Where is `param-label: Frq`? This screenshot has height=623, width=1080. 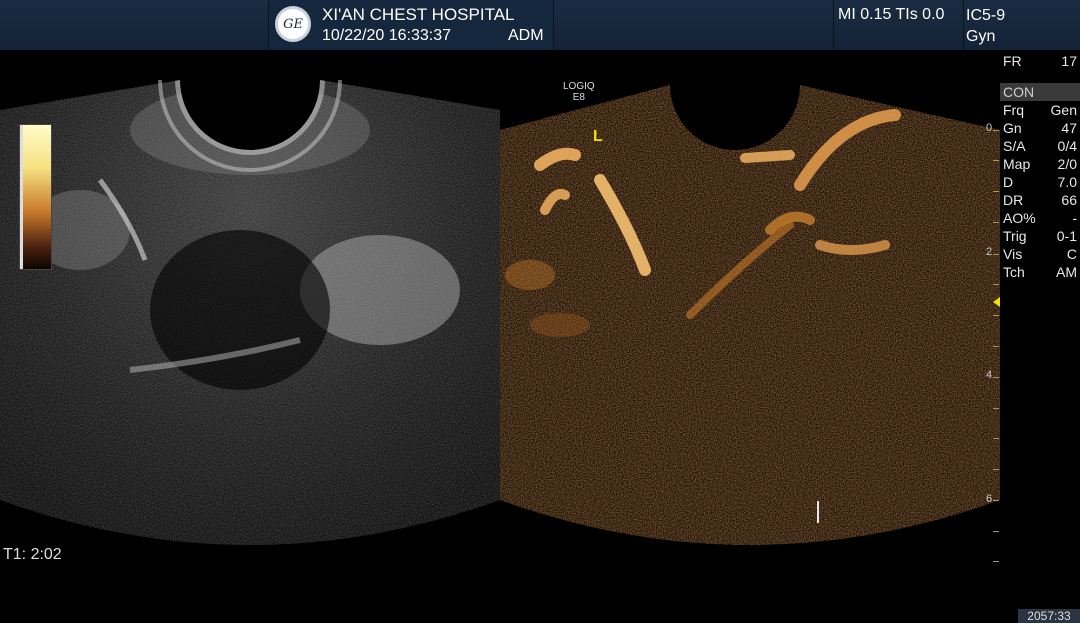 param-label: Frq is located at coordinates (1013, 110).